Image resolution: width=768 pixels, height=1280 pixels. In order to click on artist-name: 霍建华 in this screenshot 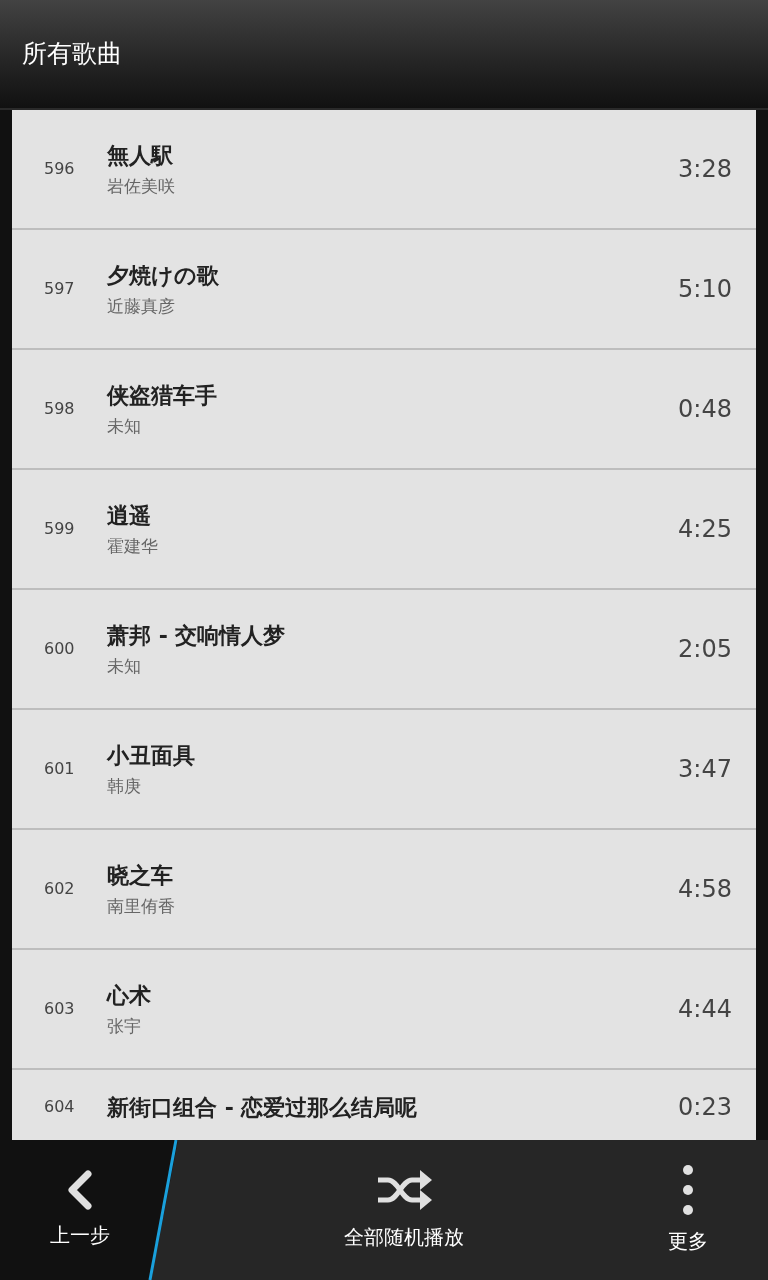, I will do `click(133, 546)`.